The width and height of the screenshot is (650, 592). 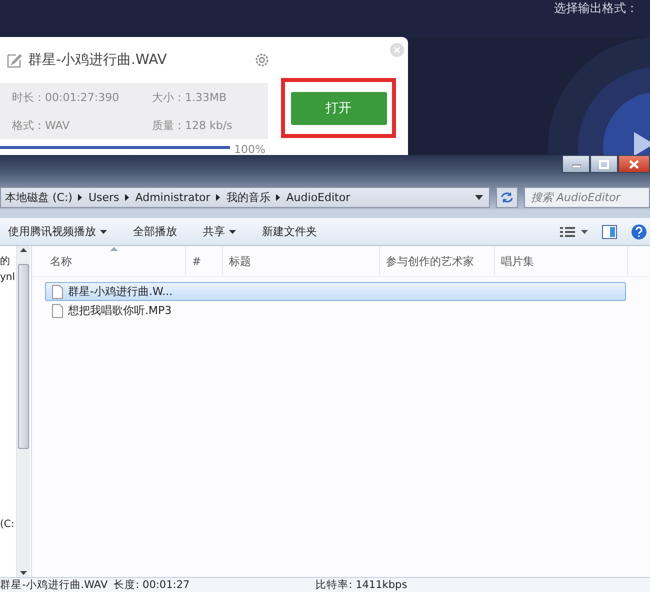 I want to click on help-icon, so click(x=639, y=232).